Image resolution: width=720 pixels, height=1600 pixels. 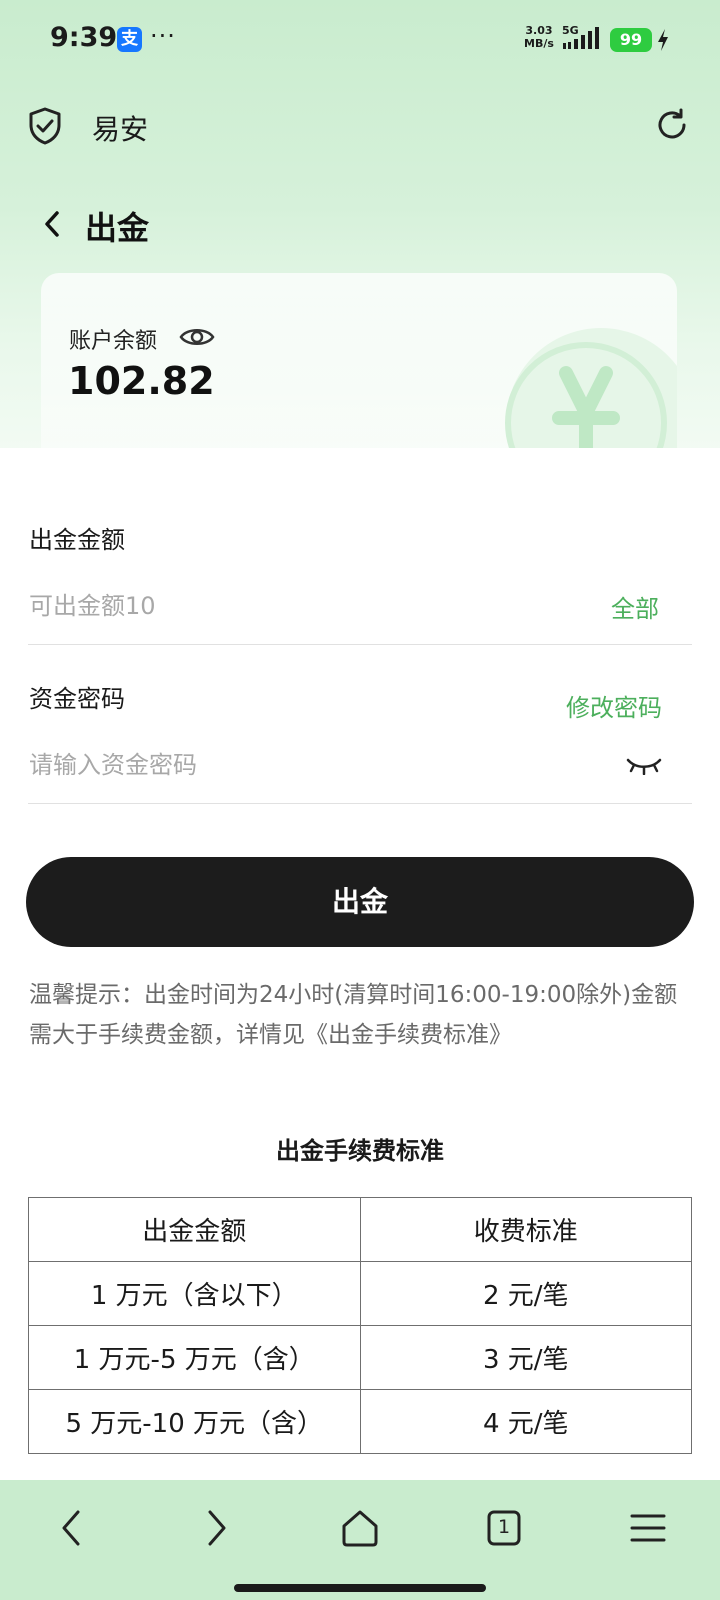 What do you see at coordinates (141, 381) in the screenshot?
I see `balance-value: 102.82` at bounding box center [141, 381].